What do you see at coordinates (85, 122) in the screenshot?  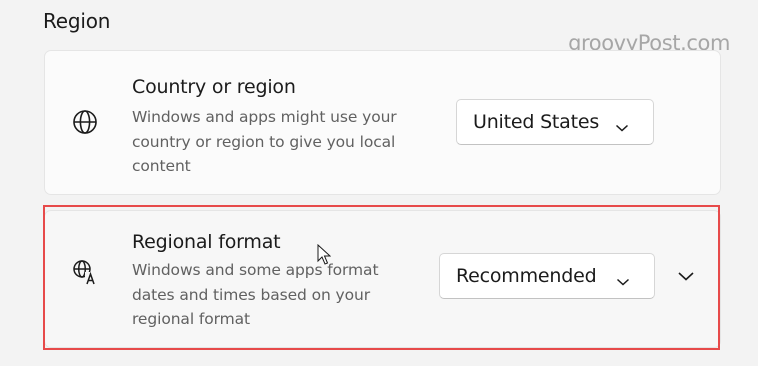 I see `globe-icon` at bounding box center [85, 122].